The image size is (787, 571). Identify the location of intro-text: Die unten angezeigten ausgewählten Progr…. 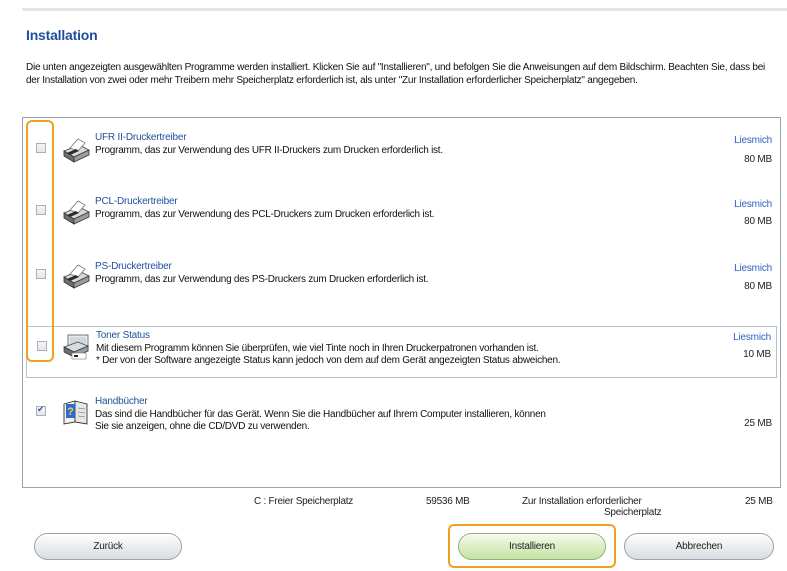
(396, 74).